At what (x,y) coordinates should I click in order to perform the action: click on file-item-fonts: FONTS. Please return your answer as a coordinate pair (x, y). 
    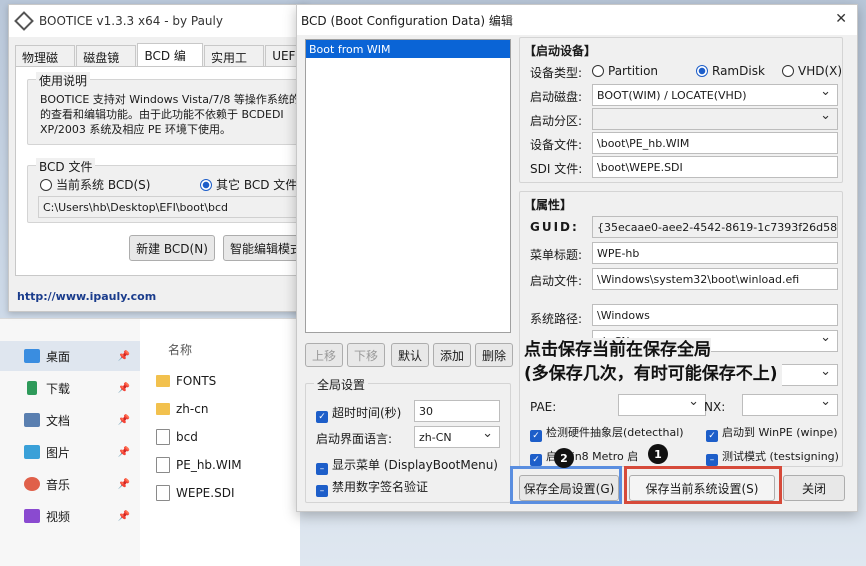
    Looking at the image, I should click on (186, 381).